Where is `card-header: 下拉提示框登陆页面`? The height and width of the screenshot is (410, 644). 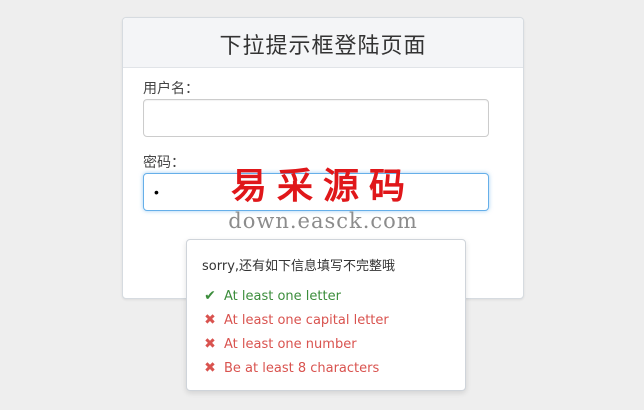 card-header: 下拉提示框登陆页面 is located at coordinates (323, 43).